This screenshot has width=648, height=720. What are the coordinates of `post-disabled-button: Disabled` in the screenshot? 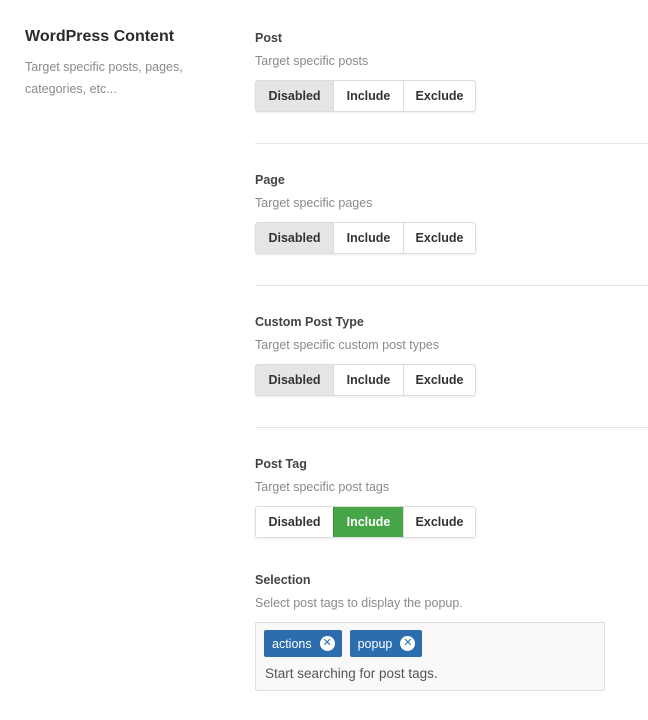 It's located at (294, 96).